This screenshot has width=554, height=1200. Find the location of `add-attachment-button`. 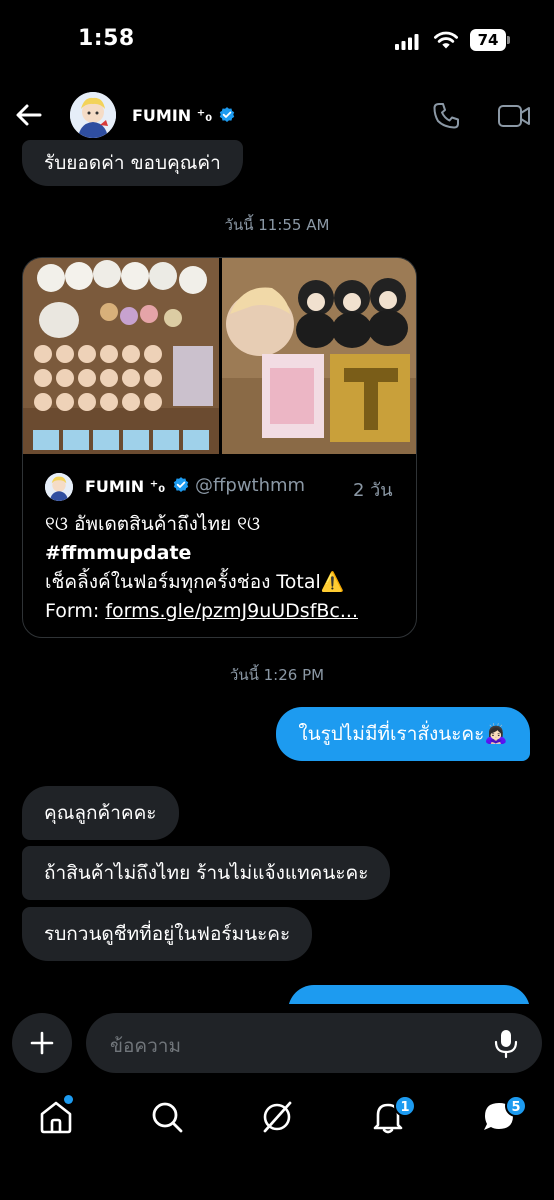

add-attachment-button is located at coordinates (42, 1043).